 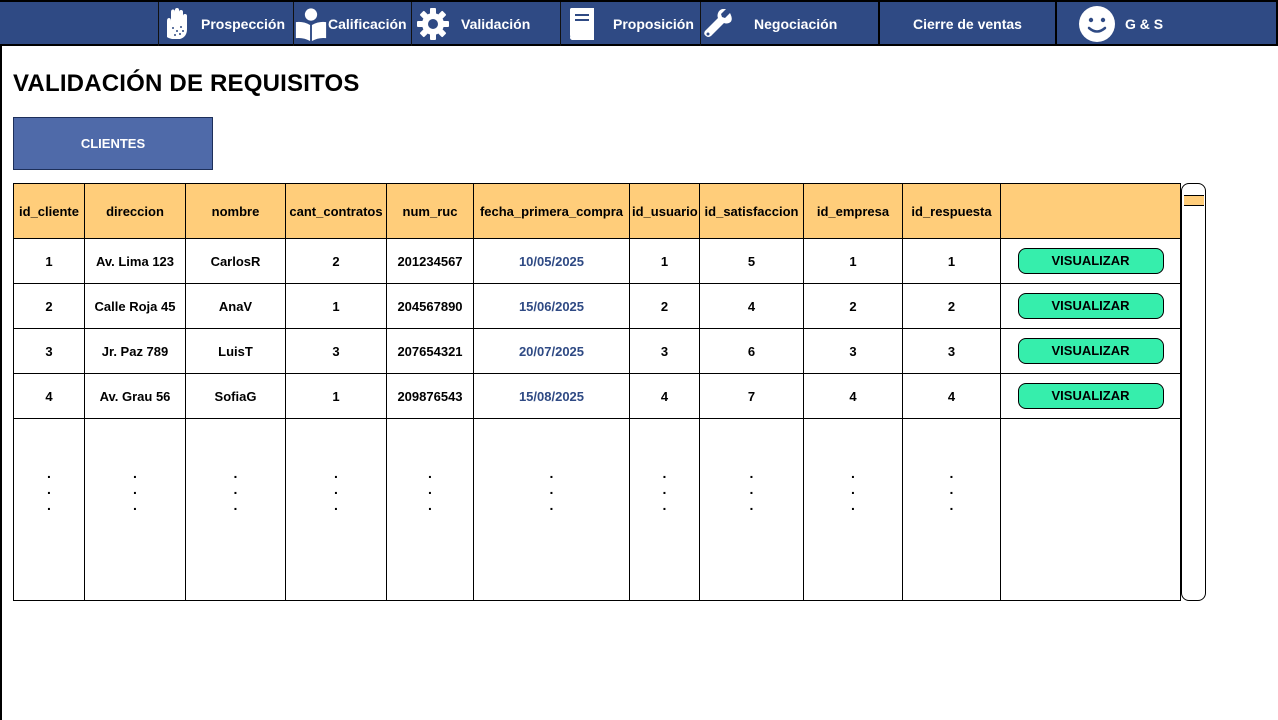 I want to click on cell-num-ruc: 204567890, so click(x=430, y=306).